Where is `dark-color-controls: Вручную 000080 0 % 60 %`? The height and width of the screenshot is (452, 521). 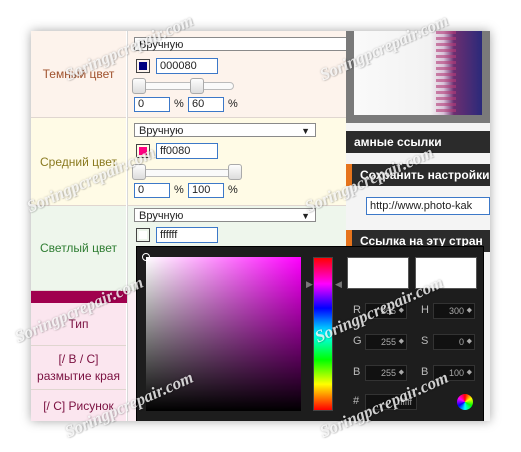 dark-color-controls: Вручную 000080 0 % 60 % is located at coordinates (240, 74).